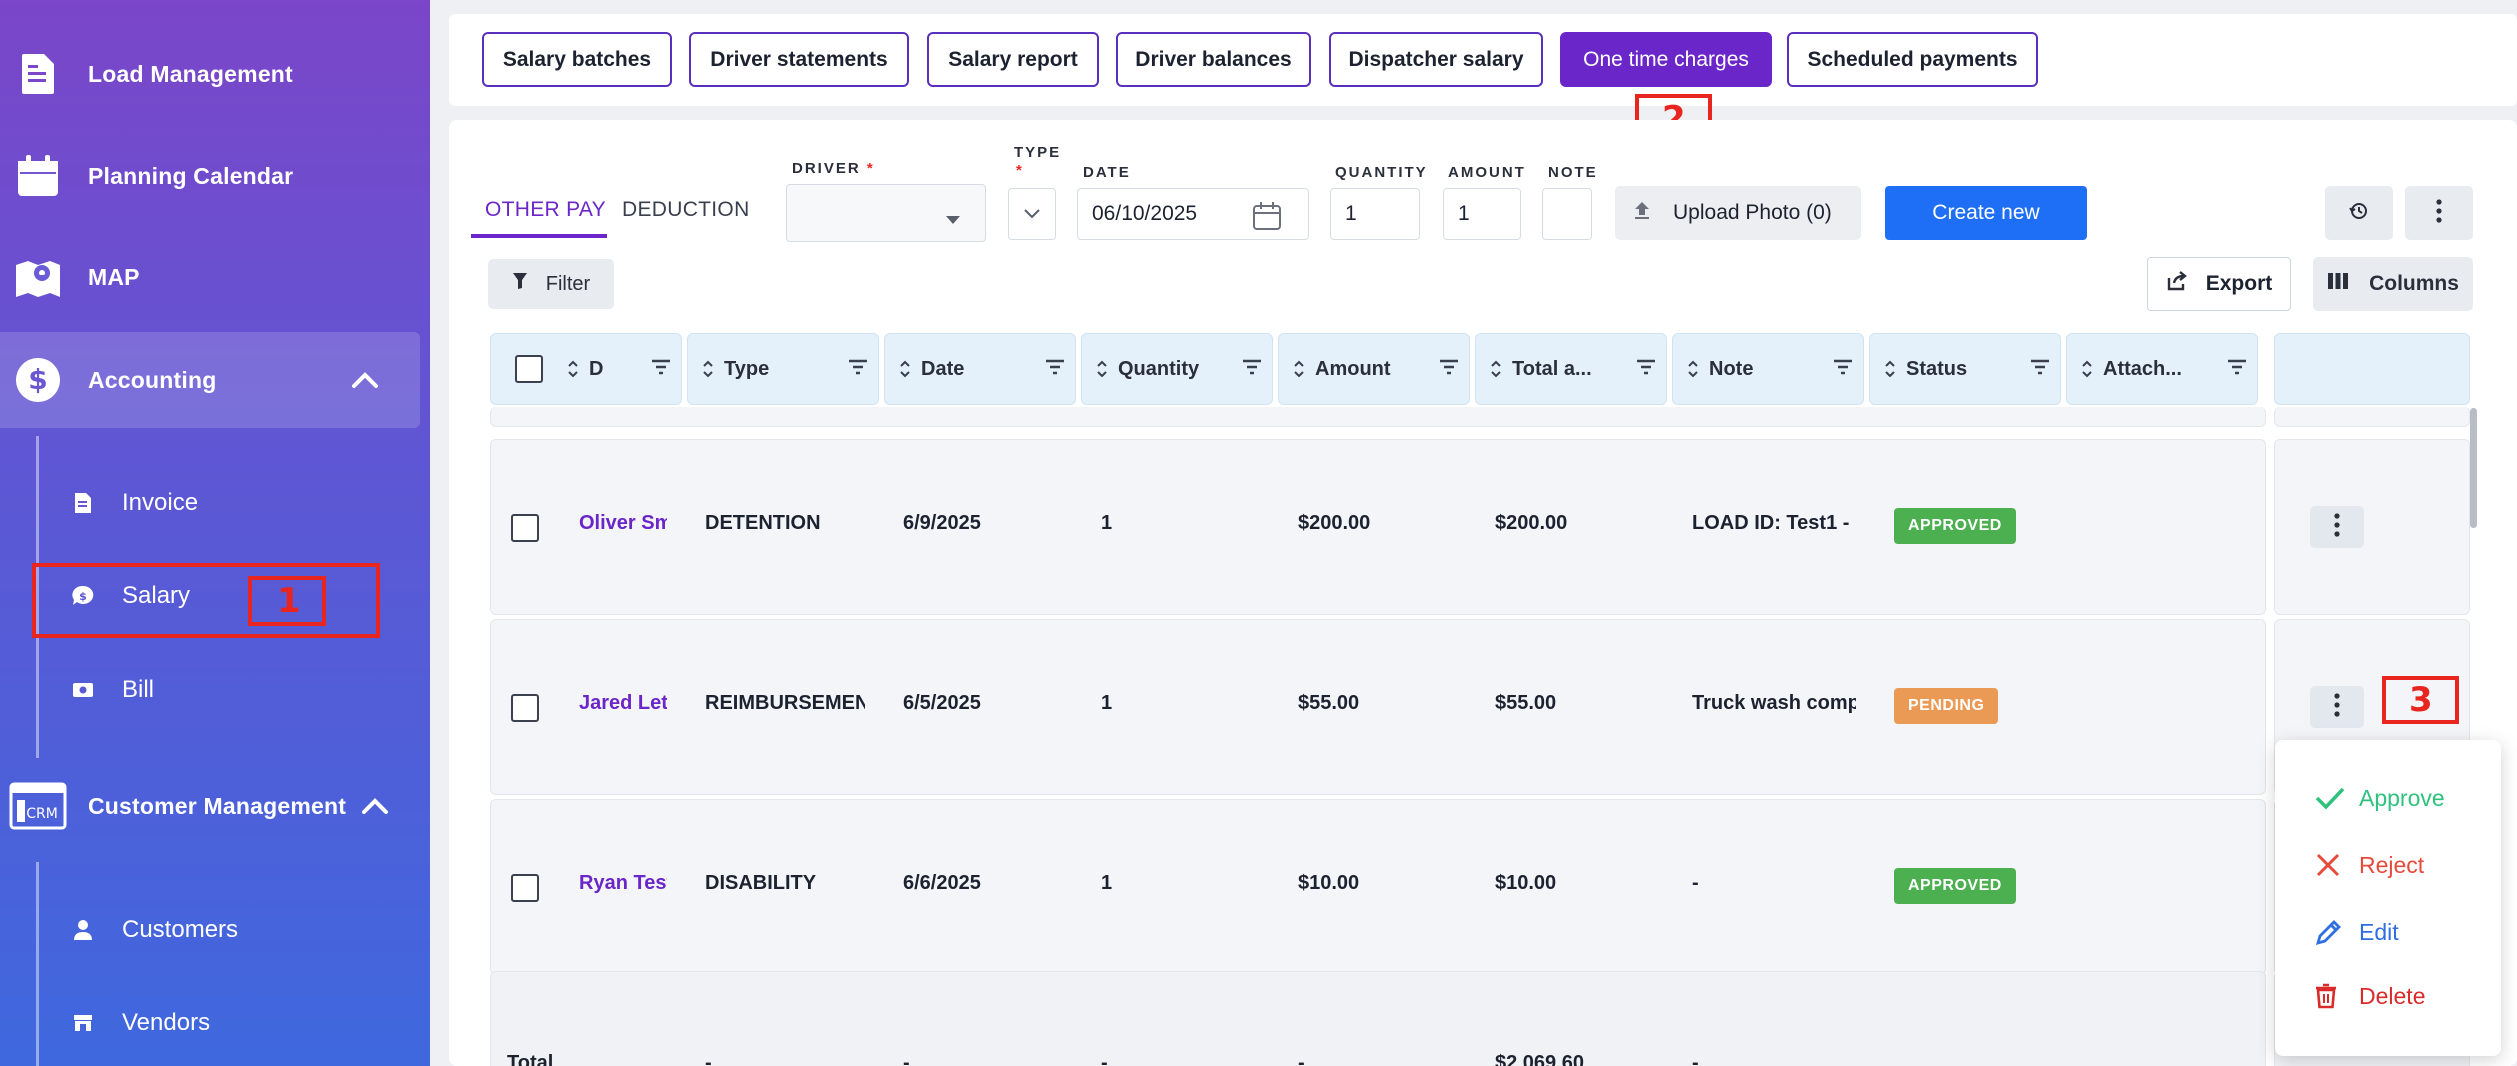 Image resolution: width=2517 pixels, height=1066 pixels. What do you see at coordinates (1374, 369) in the screenshot?
I see `column-header-amount: Amount` at bounding box center [1374, 369].